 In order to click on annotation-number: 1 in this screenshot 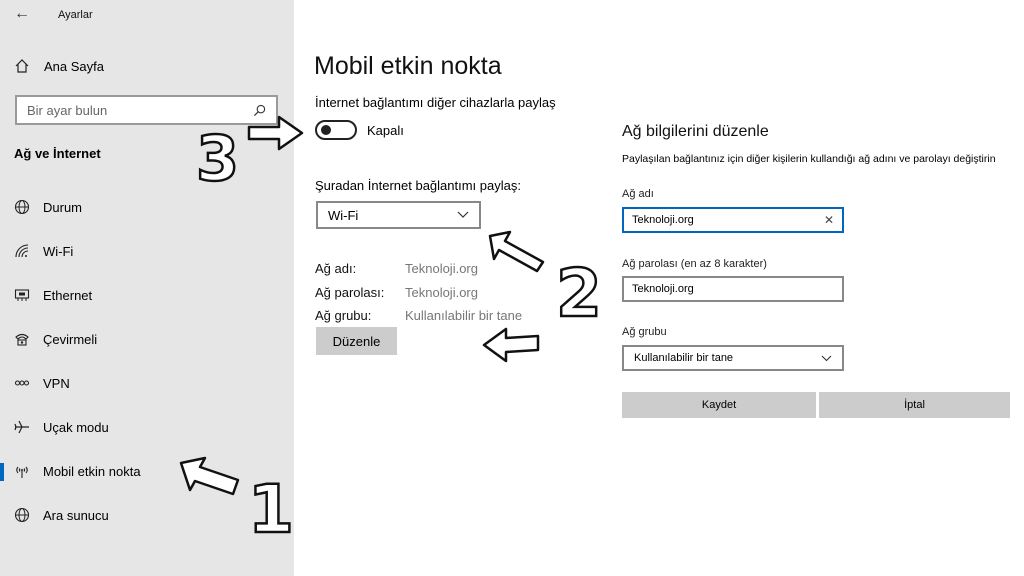, I will do `click(271, 509)`.